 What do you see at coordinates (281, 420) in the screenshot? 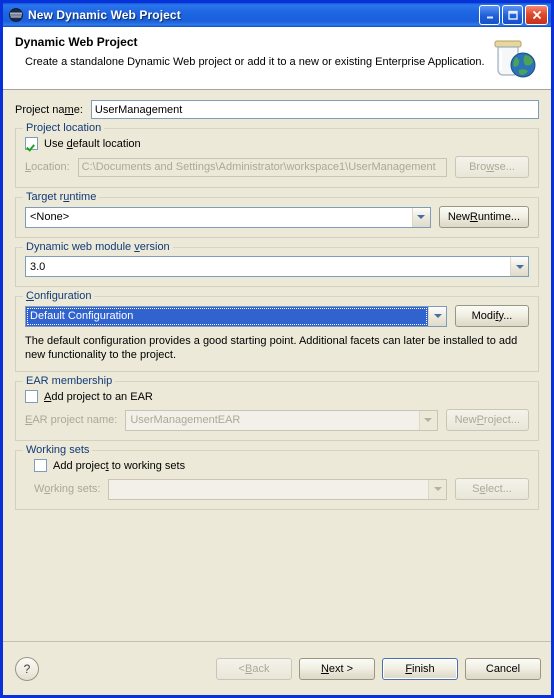
I see `ear-project-name-combo: UserManagementEAR` at bounding box center [281, 420].